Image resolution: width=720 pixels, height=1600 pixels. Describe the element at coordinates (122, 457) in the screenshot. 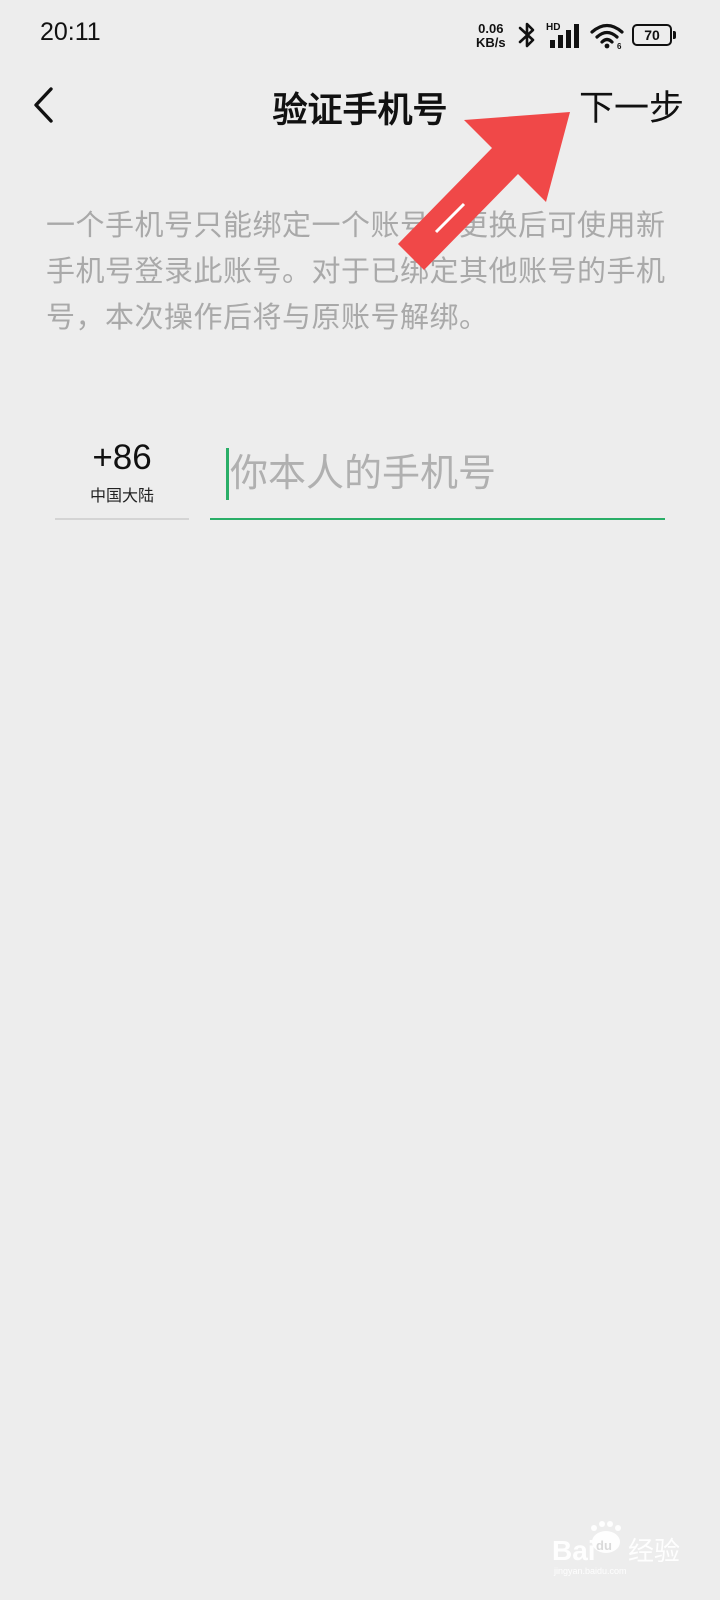

I see `country-code: +86` at that location.